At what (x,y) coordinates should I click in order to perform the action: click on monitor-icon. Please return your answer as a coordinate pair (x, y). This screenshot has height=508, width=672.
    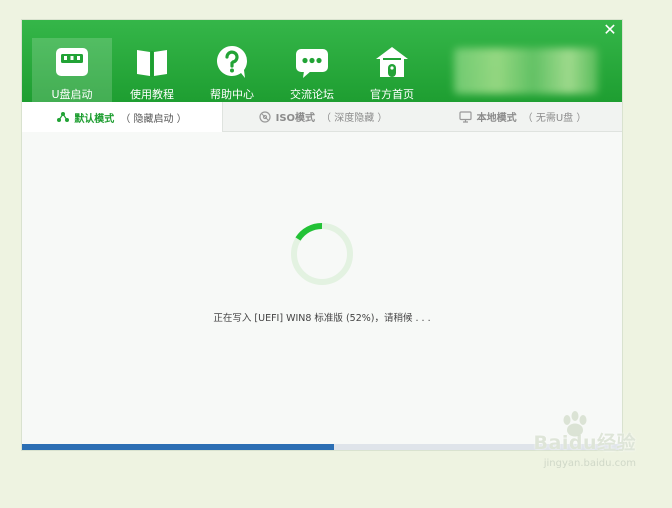
    Looking at the image, I should click on (465, 116).